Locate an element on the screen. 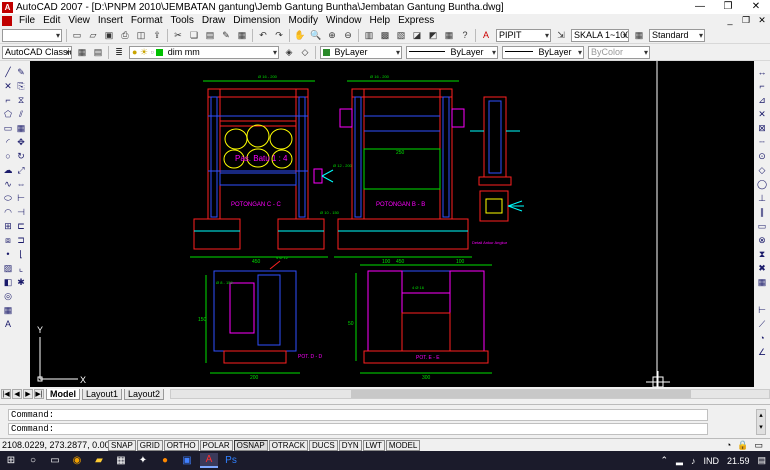 The width and height of the screenshot is (770, 470). windows-start-icon: ⊞ is located at coordinates (11, 460).